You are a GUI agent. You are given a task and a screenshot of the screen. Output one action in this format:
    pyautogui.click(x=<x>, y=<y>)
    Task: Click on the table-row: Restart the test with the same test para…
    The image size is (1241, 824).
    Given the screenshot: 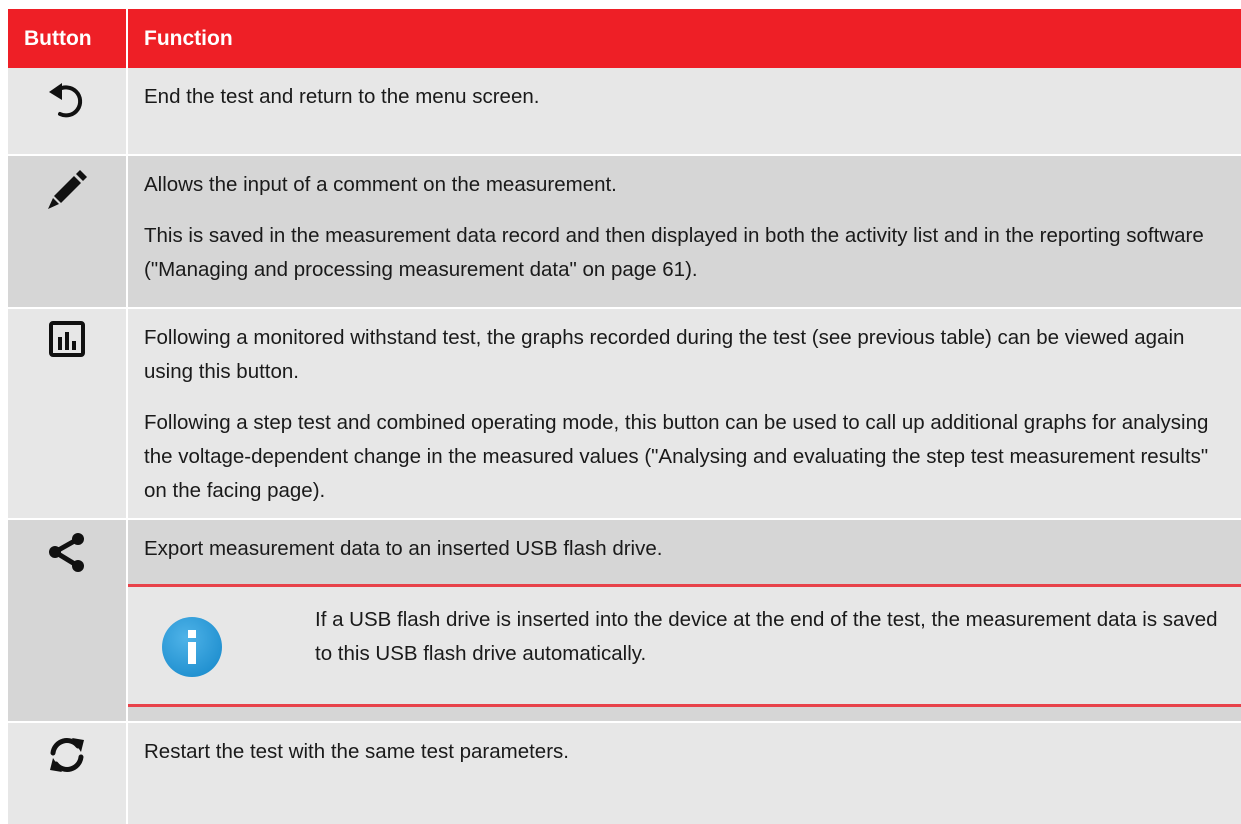 What is the action you would take?
    pyautogui.click(x=624, y=772)
    